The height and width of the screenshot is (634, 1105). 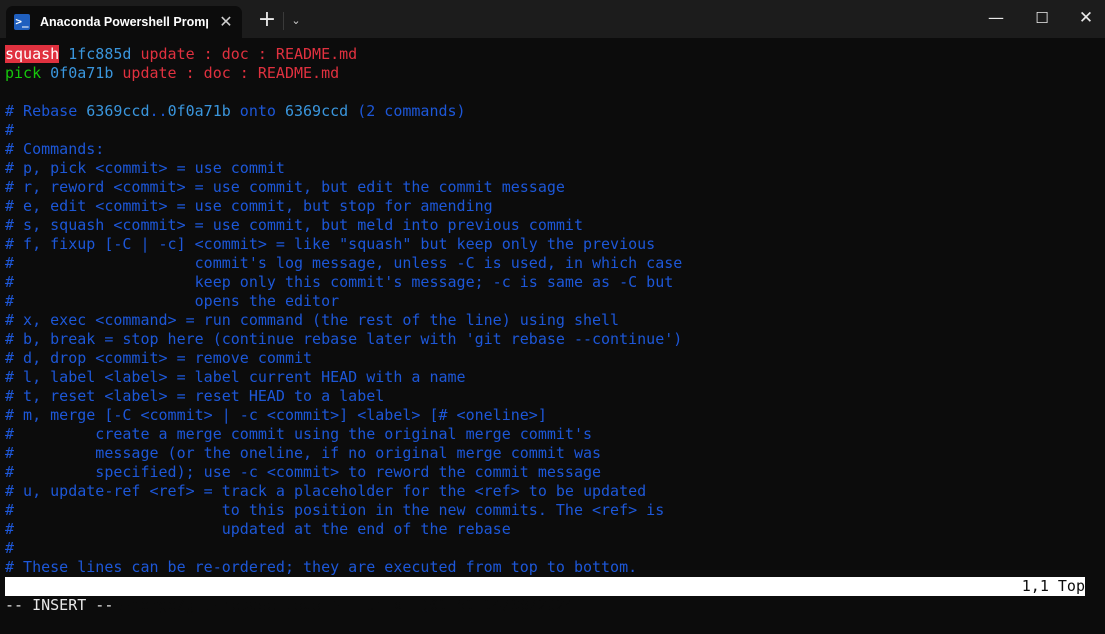 What do you see at coordinates (226, 22) in the screenshot?
I see `tab-close-icon: ✕` at bounding box center [226, 22].